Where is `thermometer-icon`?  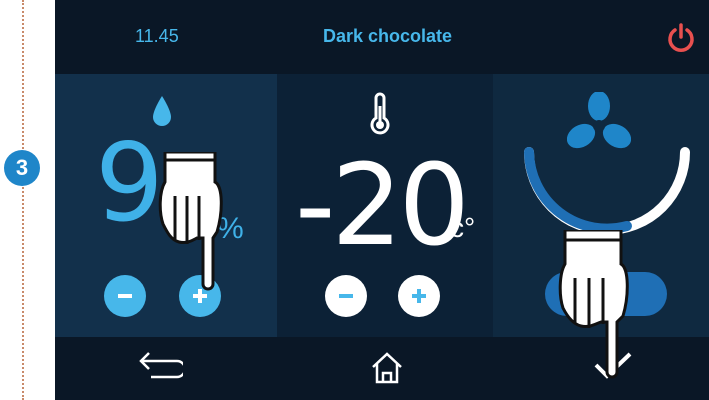 thermometer-icon is located at coordinates (380, 113).